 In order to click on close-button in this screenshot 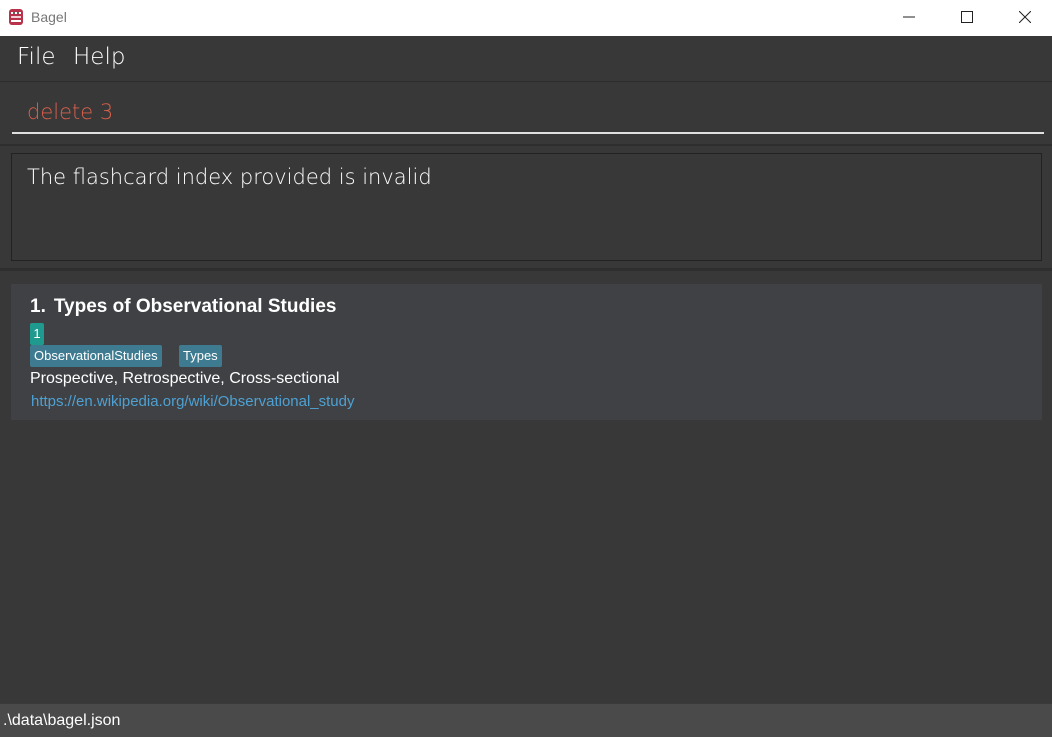, I will do `click(1025, 18)`.